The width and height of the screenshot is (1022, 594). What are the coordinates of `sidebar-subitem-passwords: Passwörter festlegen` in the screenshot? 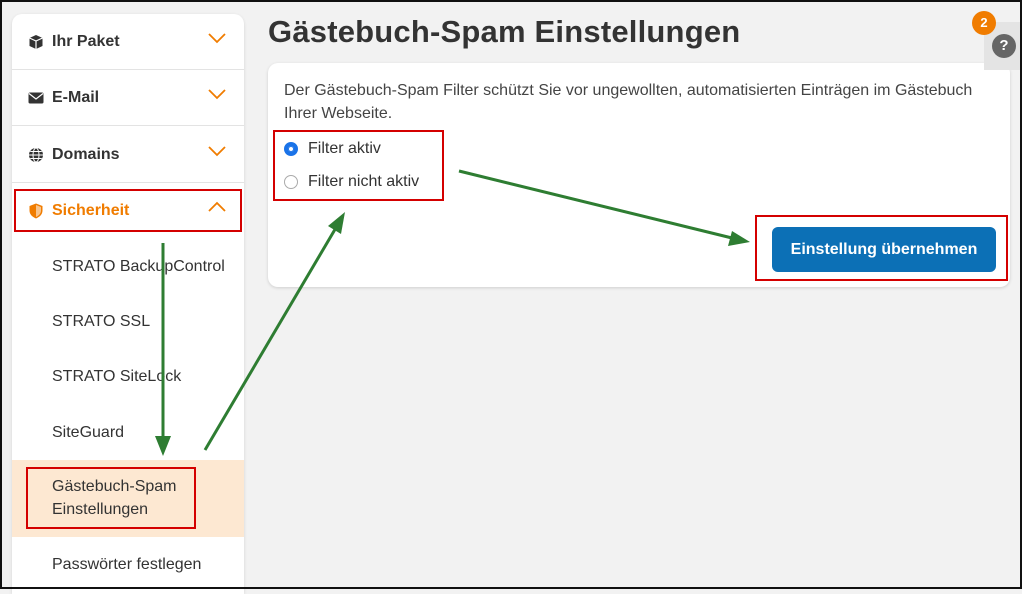 It's located at (128, 564).